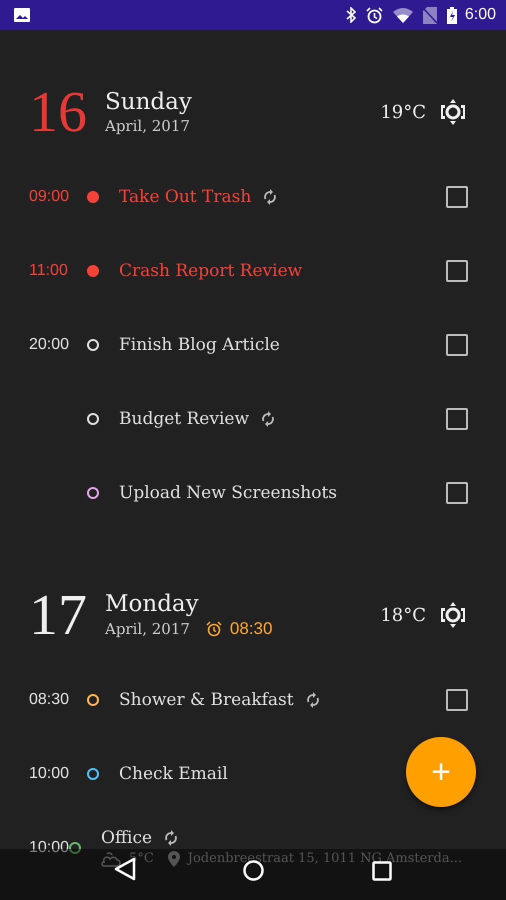 This screenshot has height=900, width=506. What do you see at coordinates (382, 871) in the screenshot?
I see `recents-icon` at bounding box center [382, 871].